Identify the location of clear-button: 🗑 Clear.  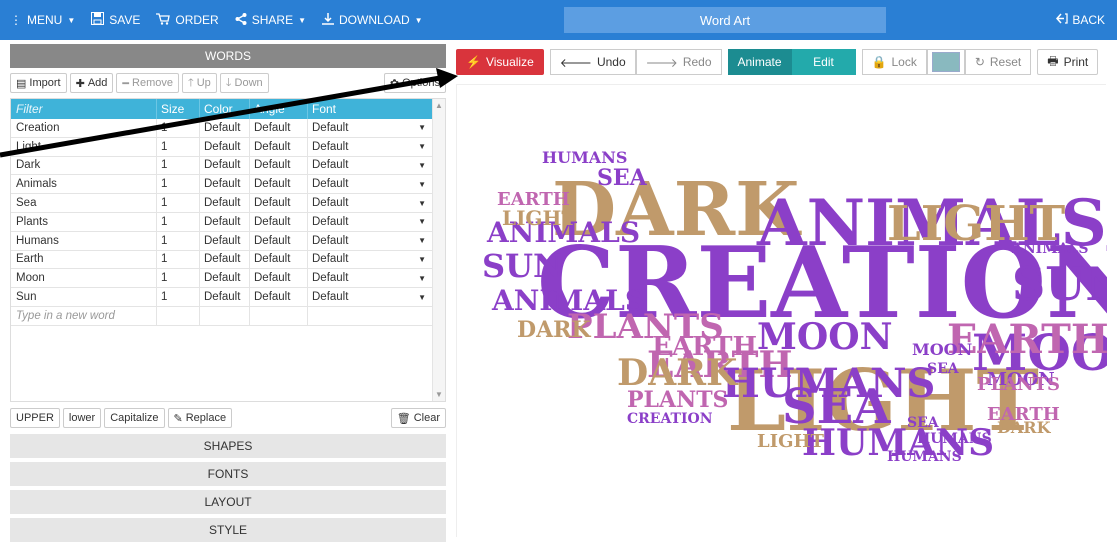
(418, 418).